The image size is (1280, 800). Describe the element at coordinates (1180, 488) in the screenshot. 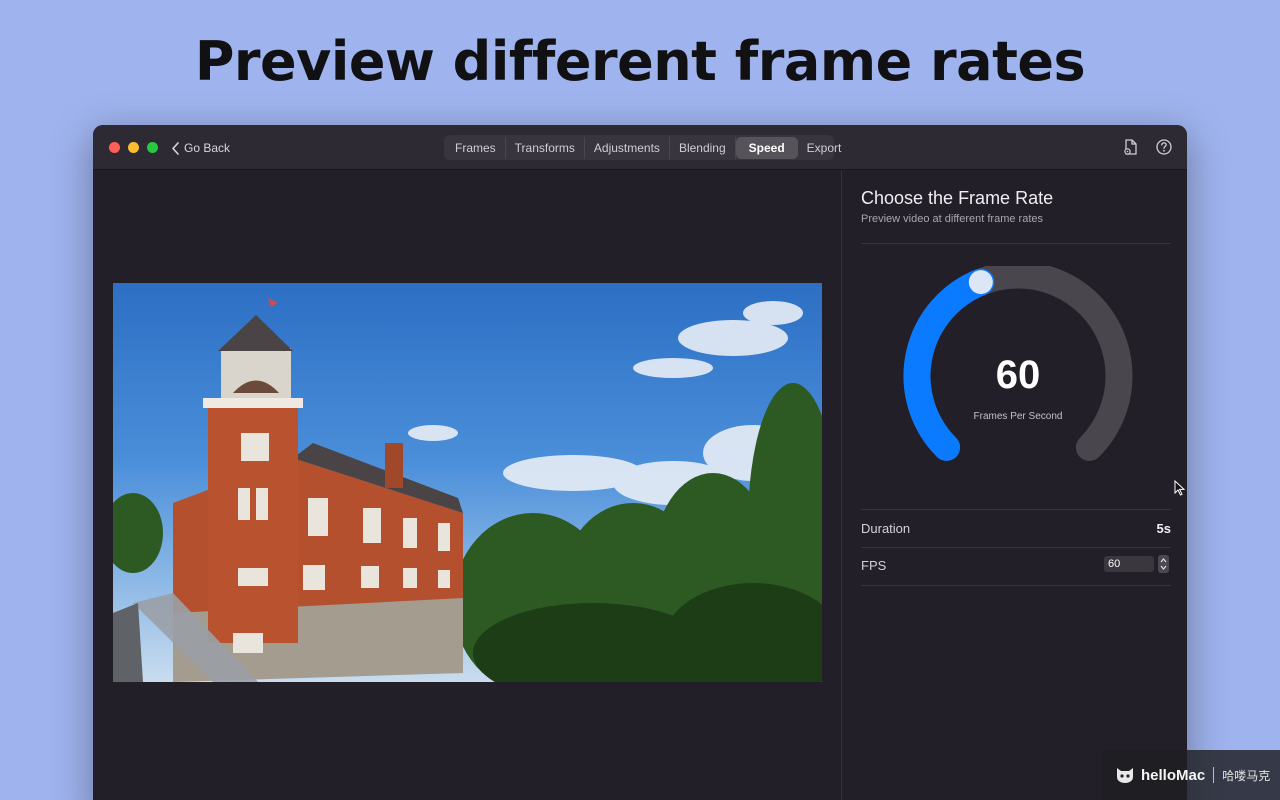

I see `mouse-pointer-icon` at that location.